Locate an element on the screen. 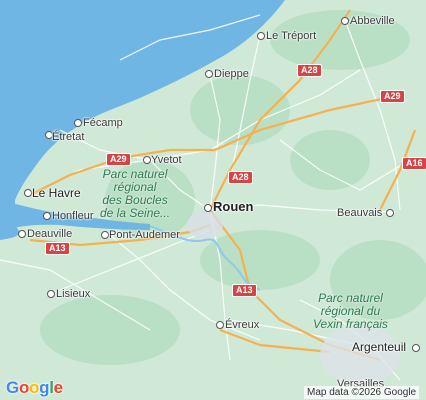 The image size is (426, 400). evreux-marker is located at coordinates (220, 325).